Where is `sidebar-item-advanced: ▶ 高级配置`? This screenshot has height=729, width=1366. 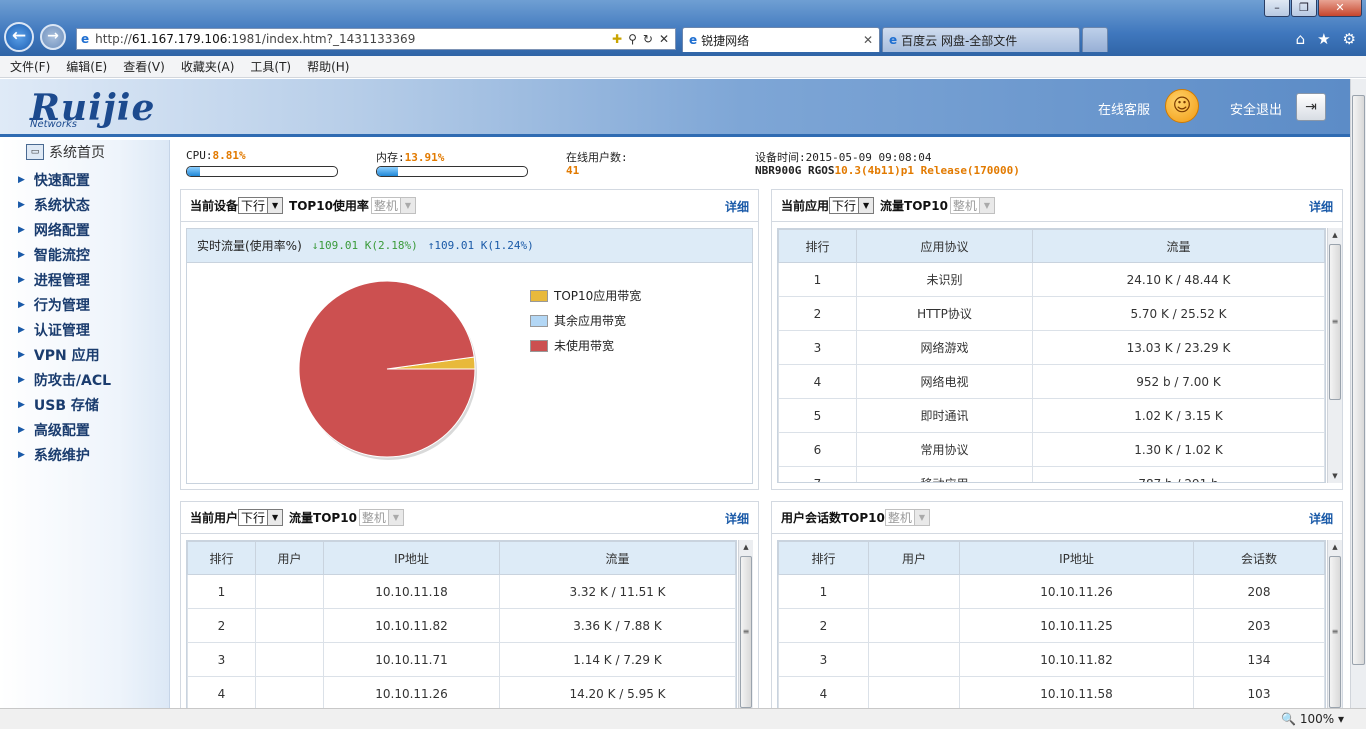
sidebar-item-advanced: ▶ 高级配置 is located at coordinates (54, 430).